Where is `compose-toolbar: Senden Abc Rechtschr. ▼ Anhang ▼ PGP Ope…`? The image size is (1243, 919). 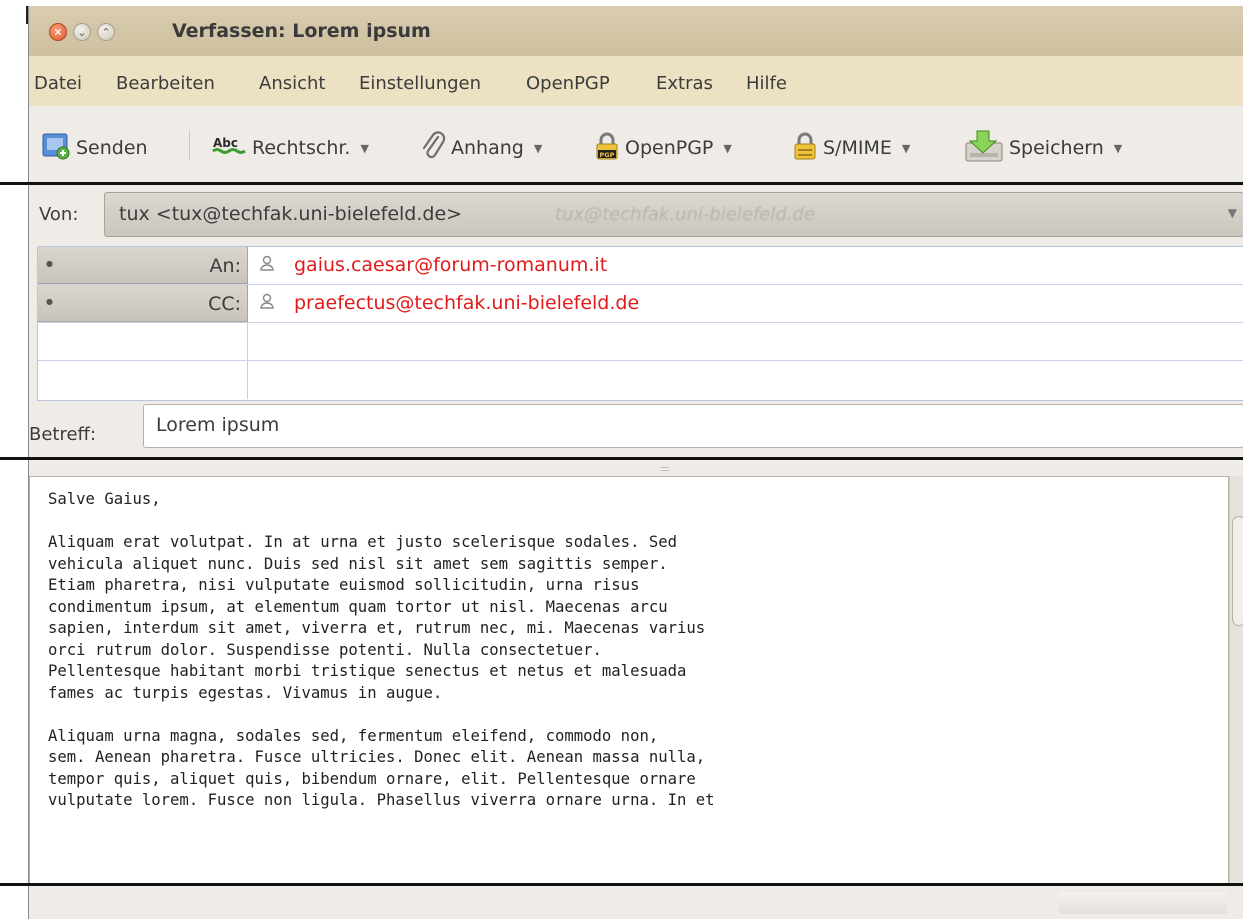 compose-toolbar: Senden Abc Rechtschr. ▼ Anhang ▼ PGP Ope… is located at coordinates (636, 145).